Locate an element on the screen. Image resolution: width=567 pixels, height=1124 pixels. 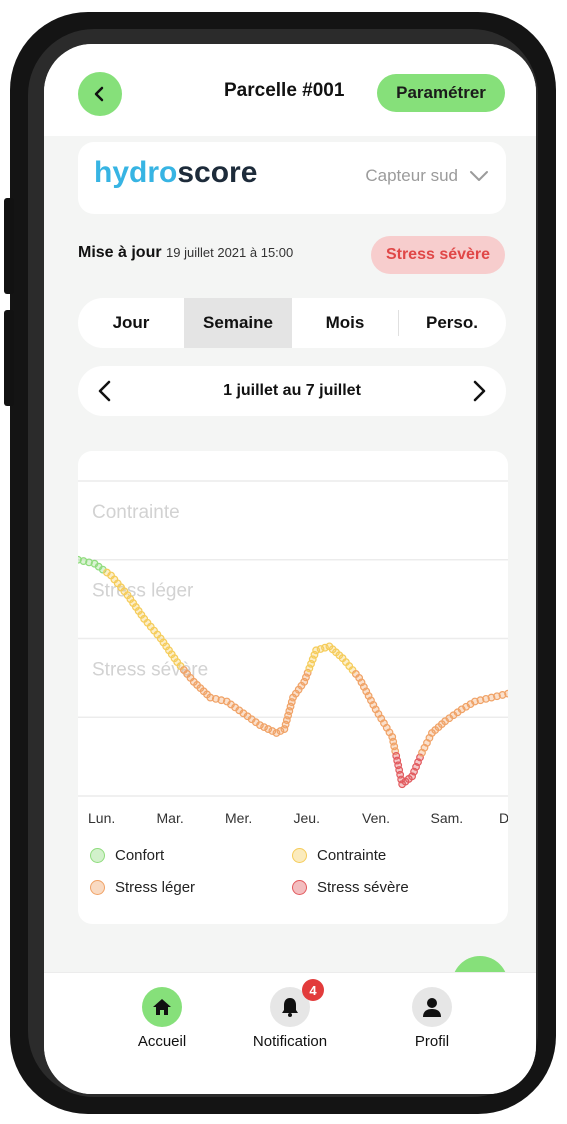
home-icon is located at coordinates (162, 1007).